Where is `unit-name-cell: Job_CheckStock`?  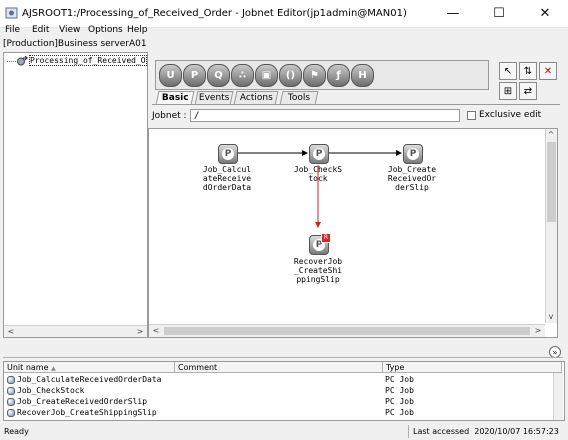
unit-name-cell: Job_CheckStock is located at coordinates (51, 390).